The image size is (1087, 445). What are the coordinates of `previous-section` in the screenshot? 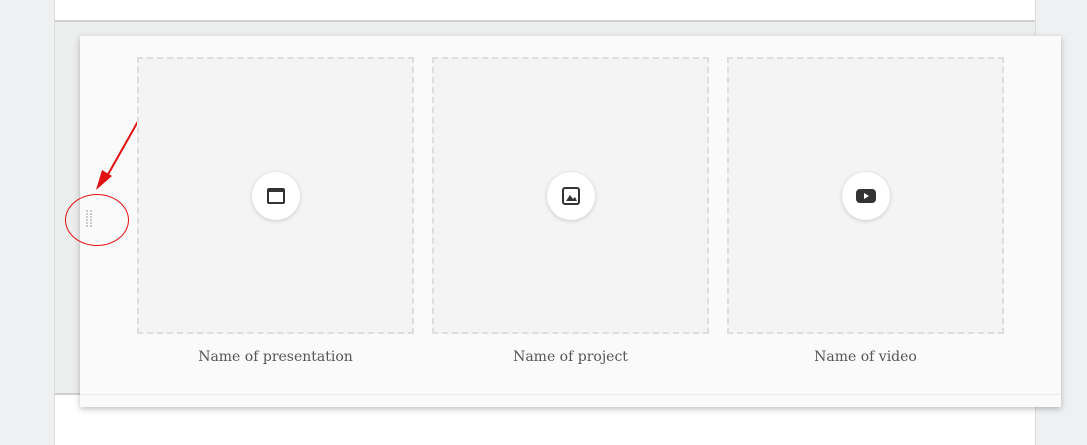 It's located at (545, 11).